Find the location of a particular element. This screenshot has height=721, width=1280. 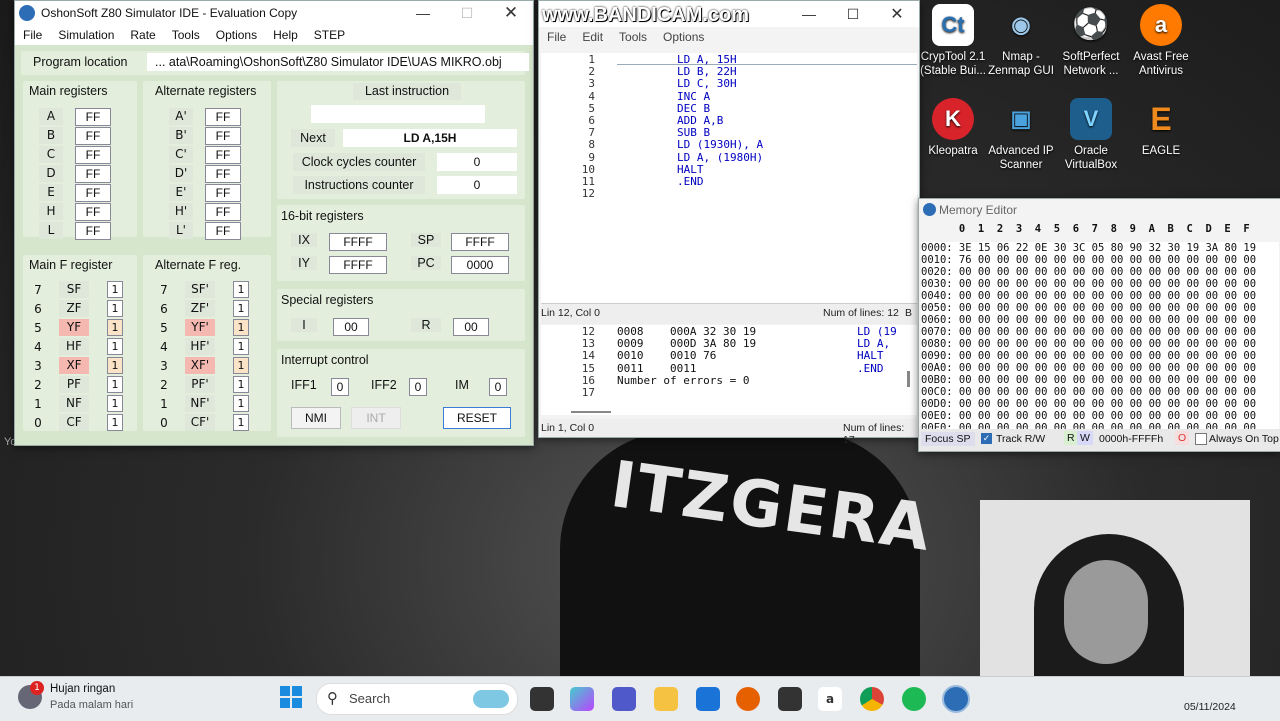

r-register-value: 00 is located at coordinates (471, 327).